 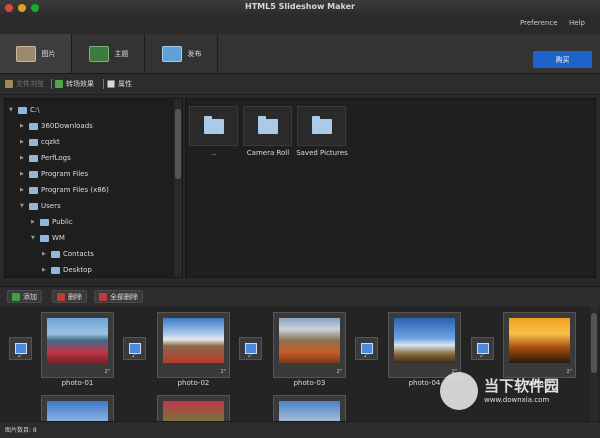 I want to click on watermark-url: www.downxia.com, so click(x=517, y=400).